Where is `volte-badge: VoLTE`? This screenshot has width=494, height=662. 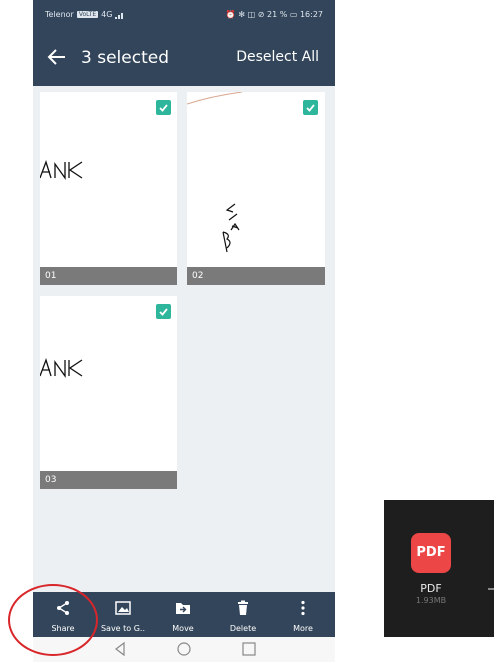
volte-badge: VoLTE is located at coordinates (87, 14).